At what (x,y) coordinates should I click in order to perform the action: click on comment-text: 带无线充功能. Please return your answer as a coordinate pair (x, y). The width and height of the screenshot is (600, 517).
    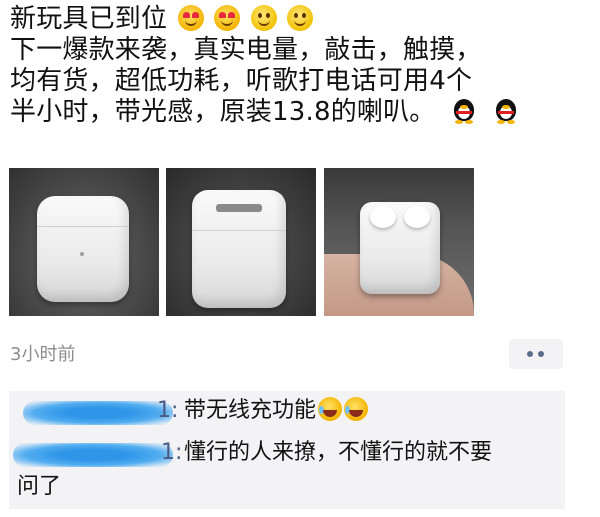
    Looking at the image, I should click on (276, 411).